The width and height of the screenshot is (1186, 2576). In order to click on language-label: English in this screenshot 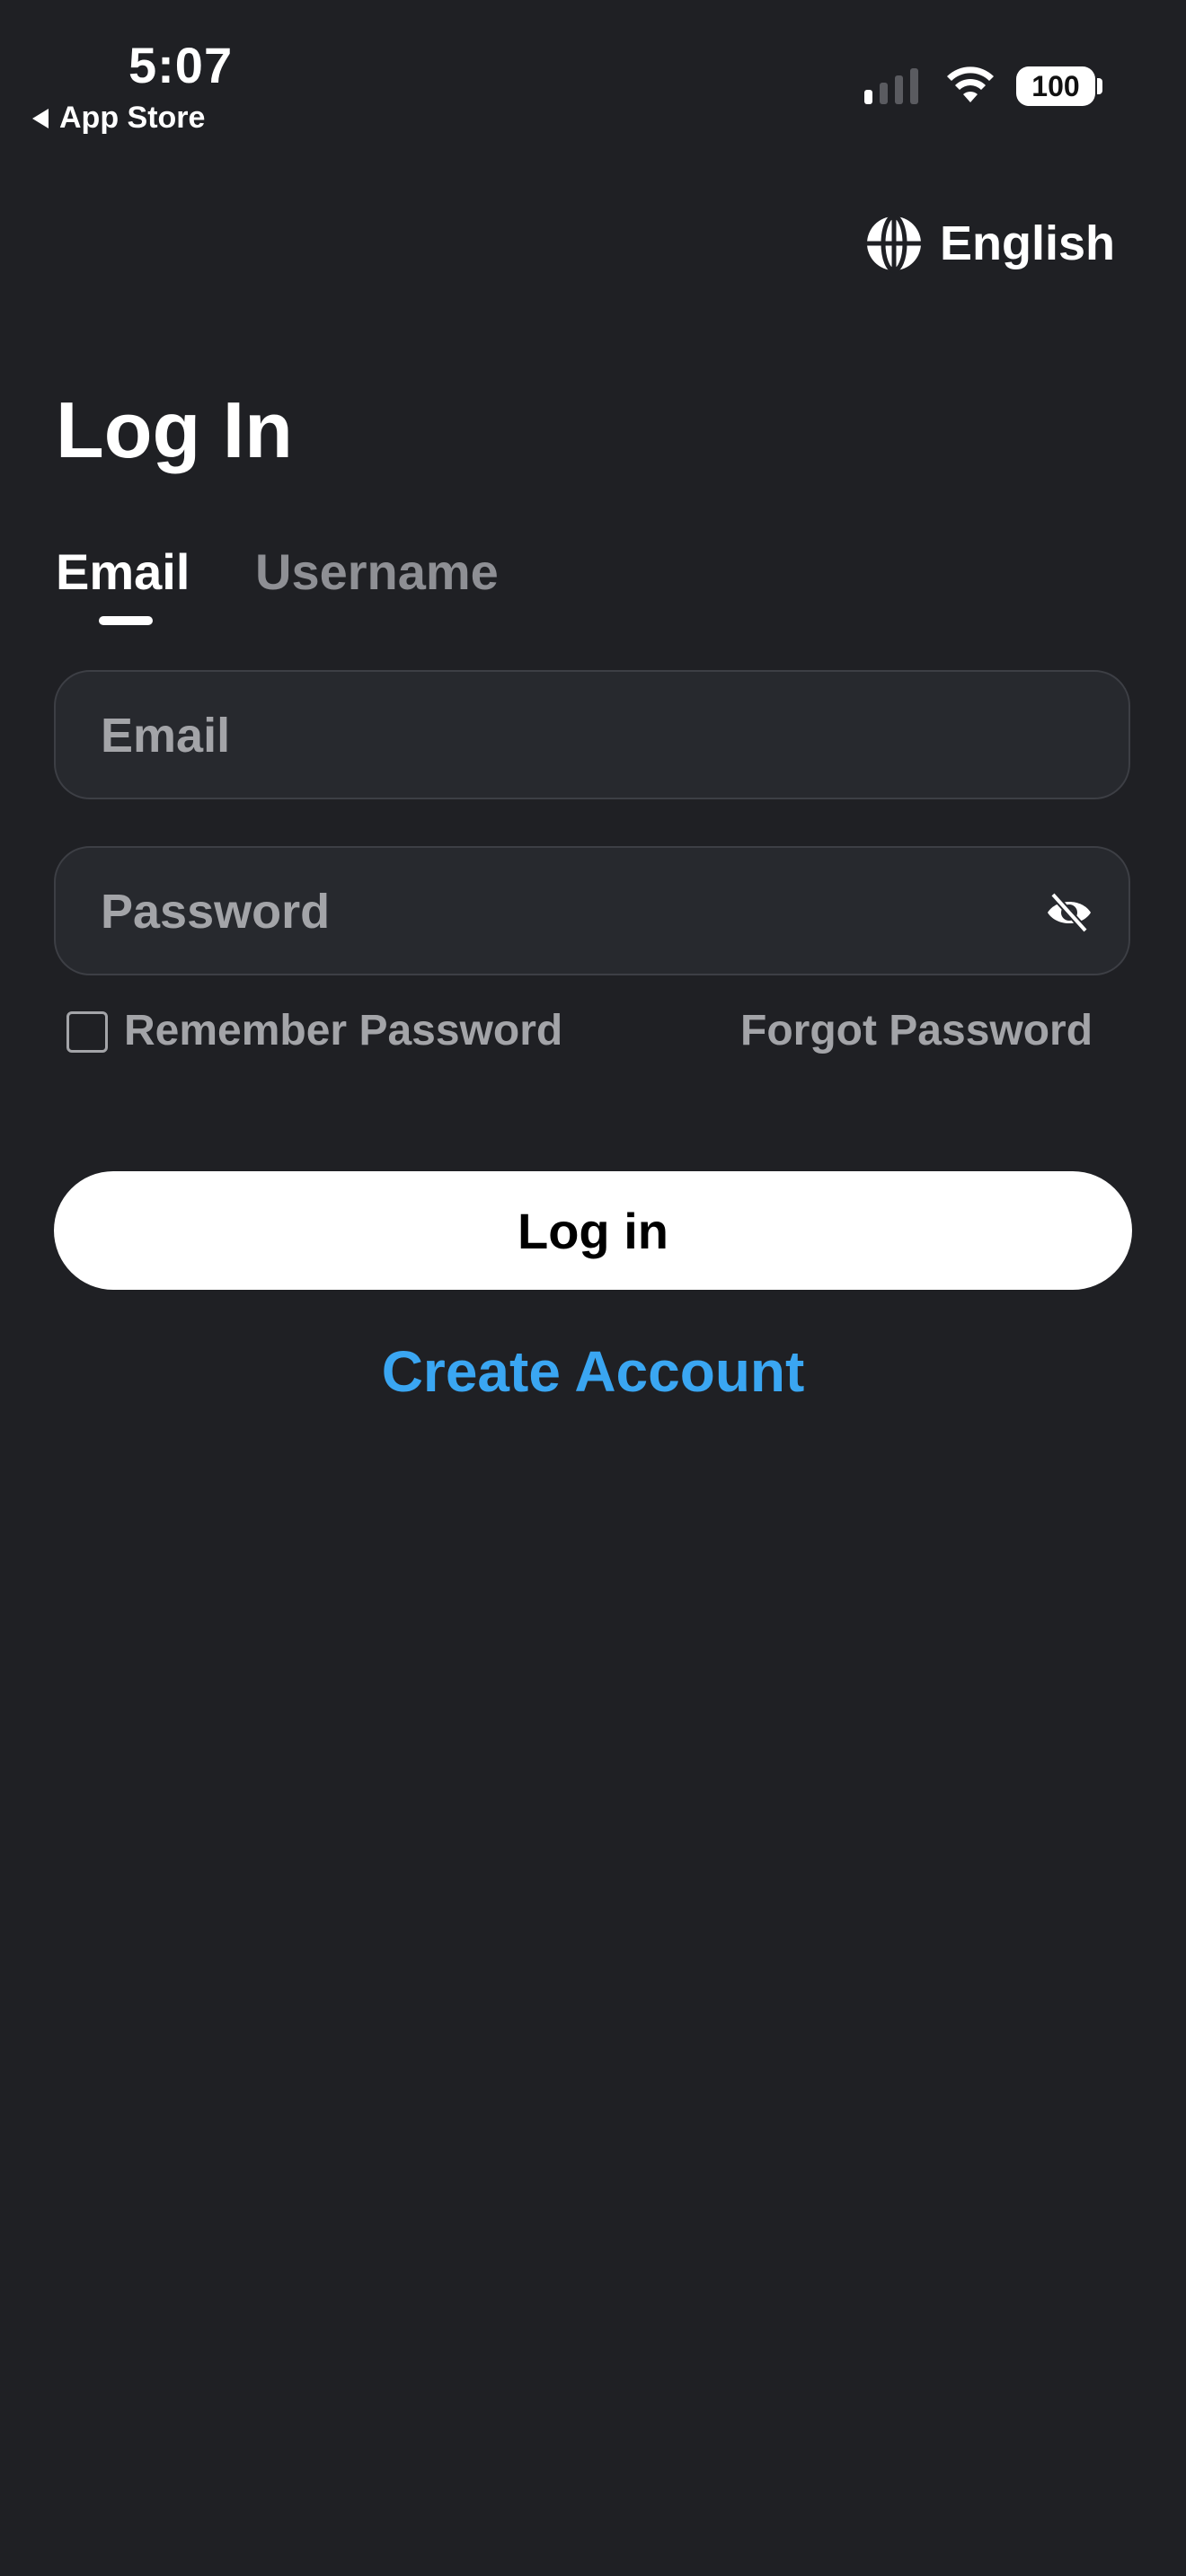, I will do `click(1028, 243)`.